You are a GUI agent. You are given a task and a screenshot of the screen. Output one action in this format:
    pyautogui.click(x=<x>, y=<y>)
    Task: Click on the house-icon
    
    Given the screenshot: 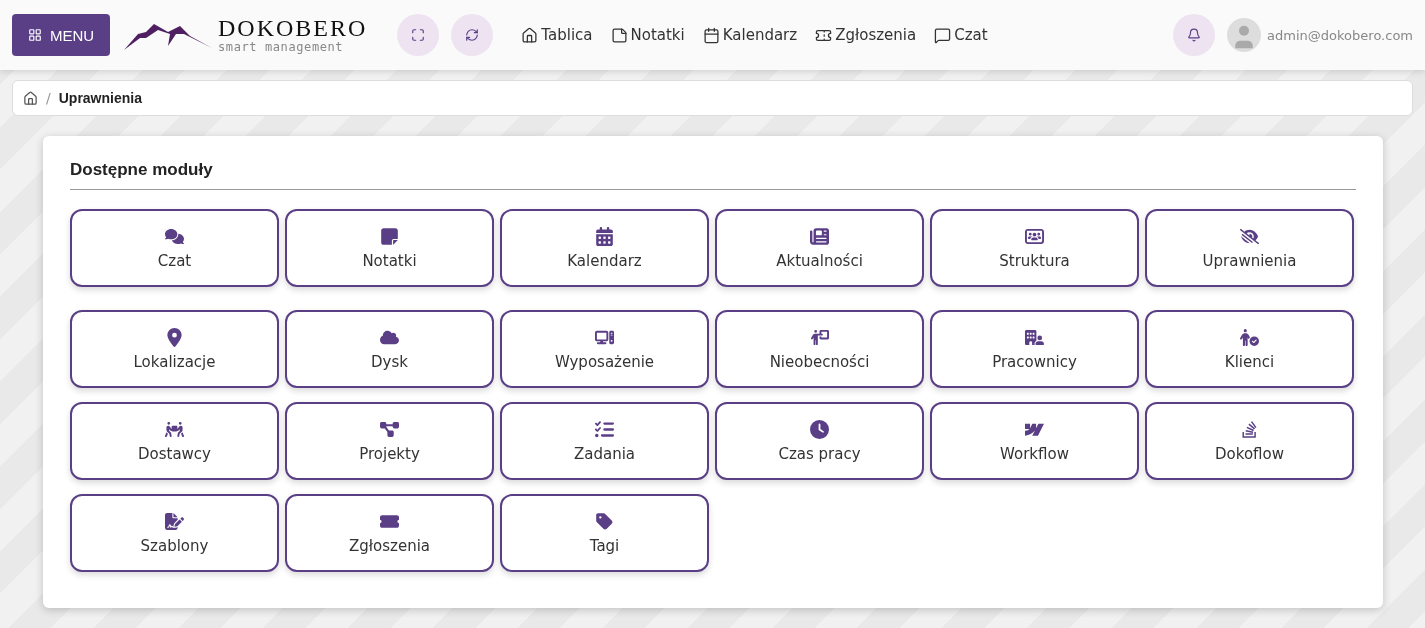 What is the action you would take?
    pyautogui.click(x=530, y=35)
    